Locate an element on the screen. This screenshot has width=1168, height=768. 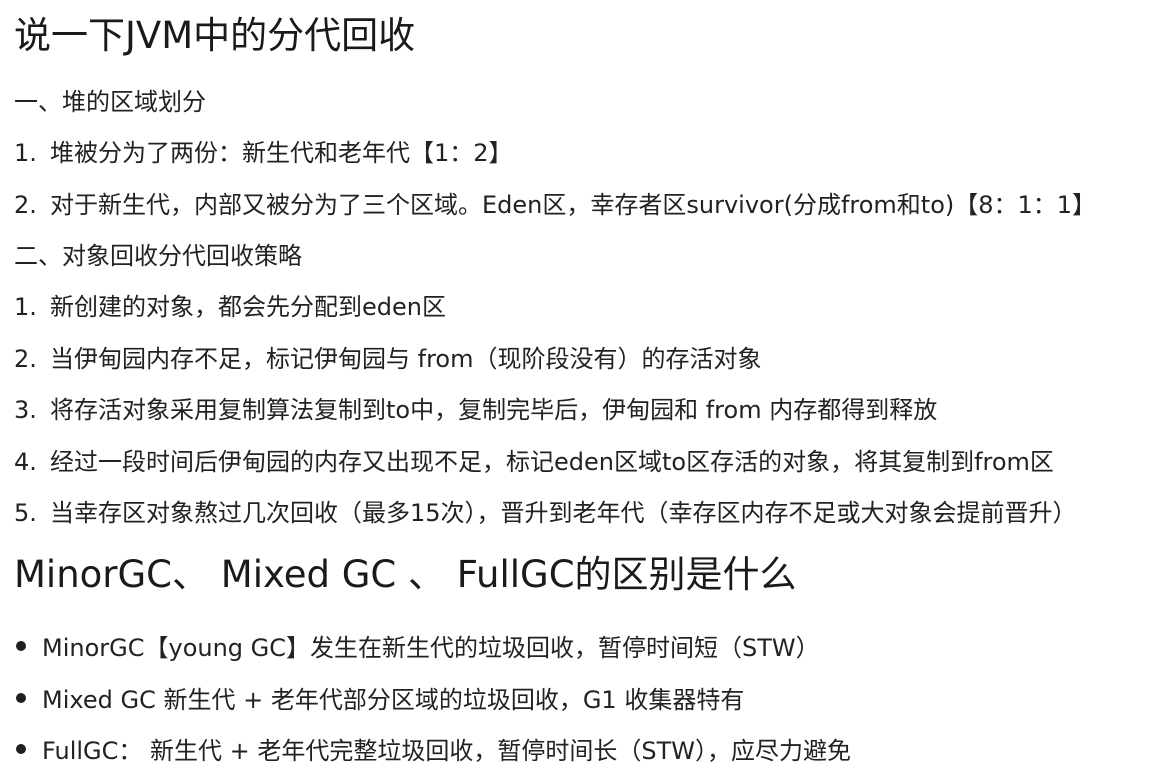
recycle-strategy-heading: 二、对象回收分代回收策略 is located at coordinates (158, 256).